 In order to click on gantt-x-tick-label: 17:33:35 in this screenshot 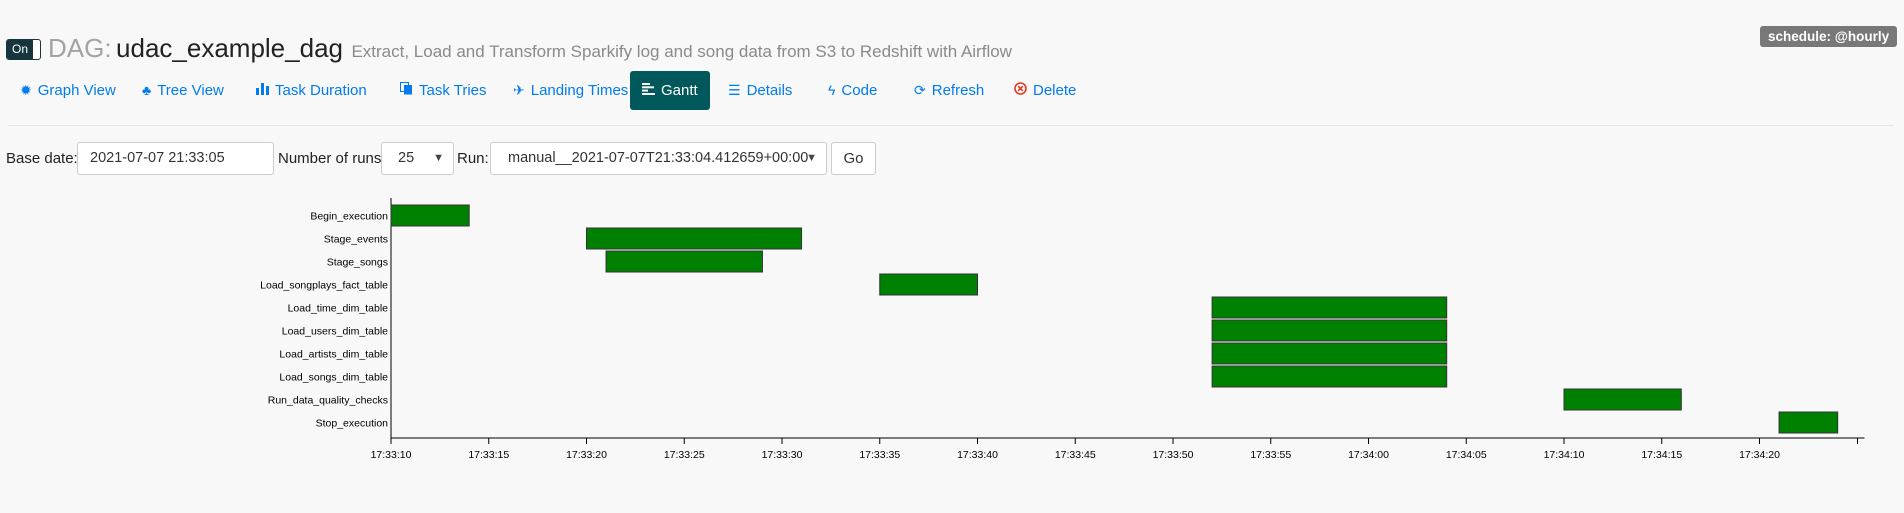, I will do `click(879, 455)`.